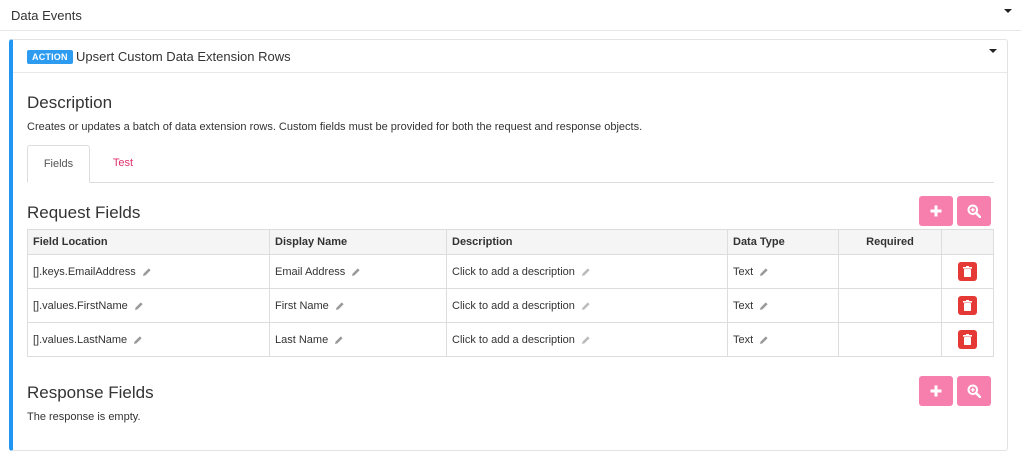 This screenshot has height=460, width=1021. Describe the element at coordinates (510, 15) in the screenshot. I see `data-events-header: Data Events` at that location.